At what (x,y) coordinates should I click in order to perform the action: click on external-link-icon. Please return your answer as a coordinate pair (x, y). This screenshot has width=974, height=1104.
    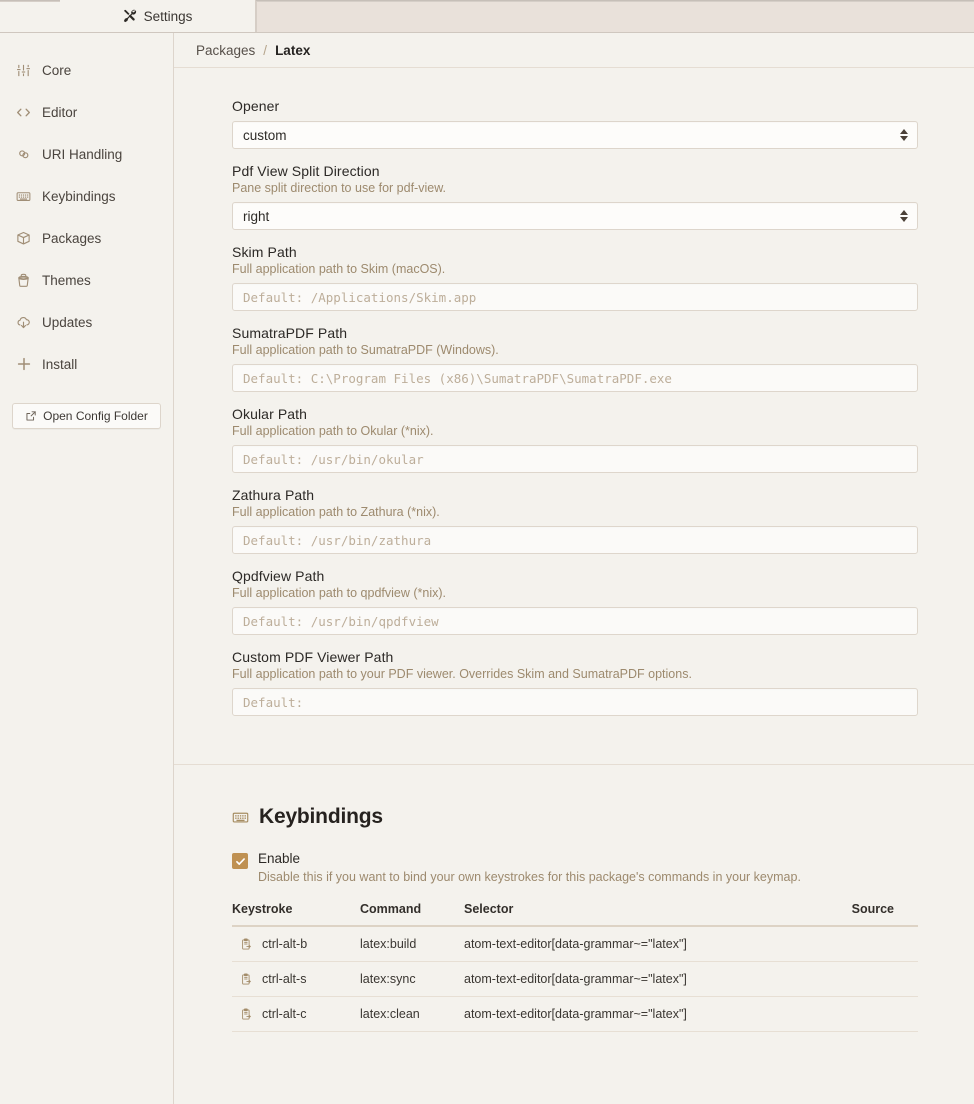
    Looking at the image, I should click on (31, 416).